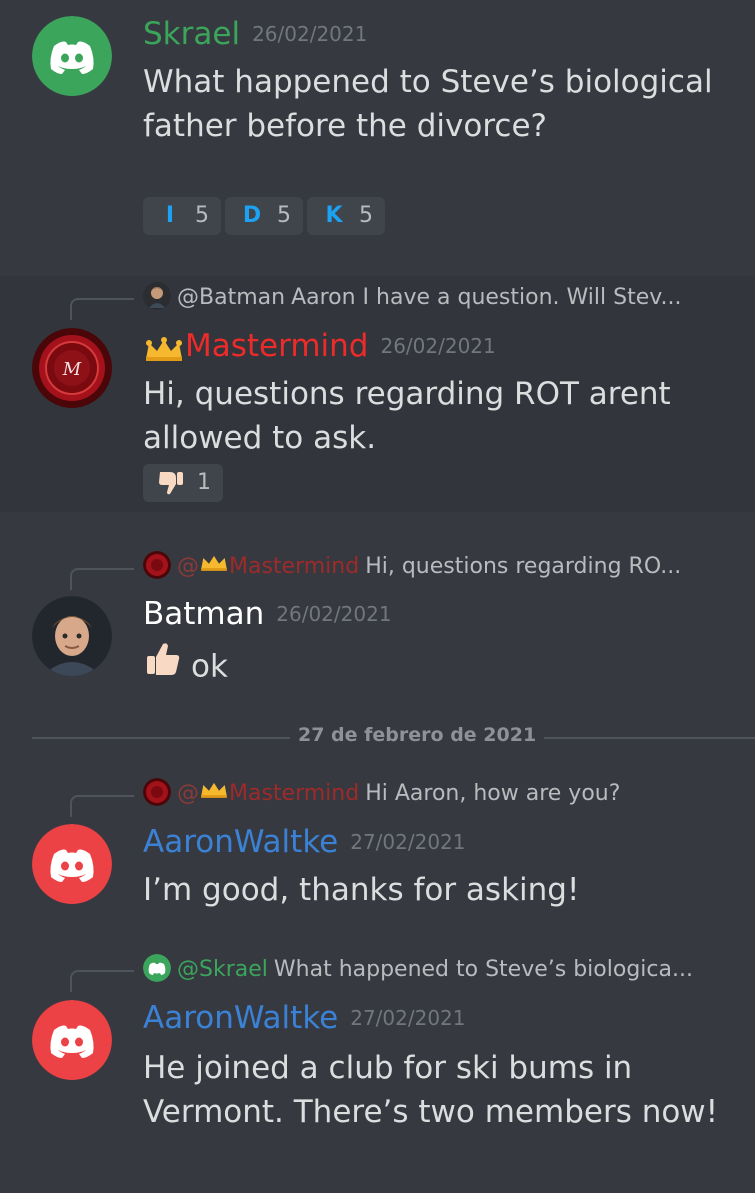 The image size is (755, 1193). What do you see at coordinates (493, 793) in the screenshot?
I see `reply-preview-text: Hi Aaron, how are you?` at bounding box center [493, 793].